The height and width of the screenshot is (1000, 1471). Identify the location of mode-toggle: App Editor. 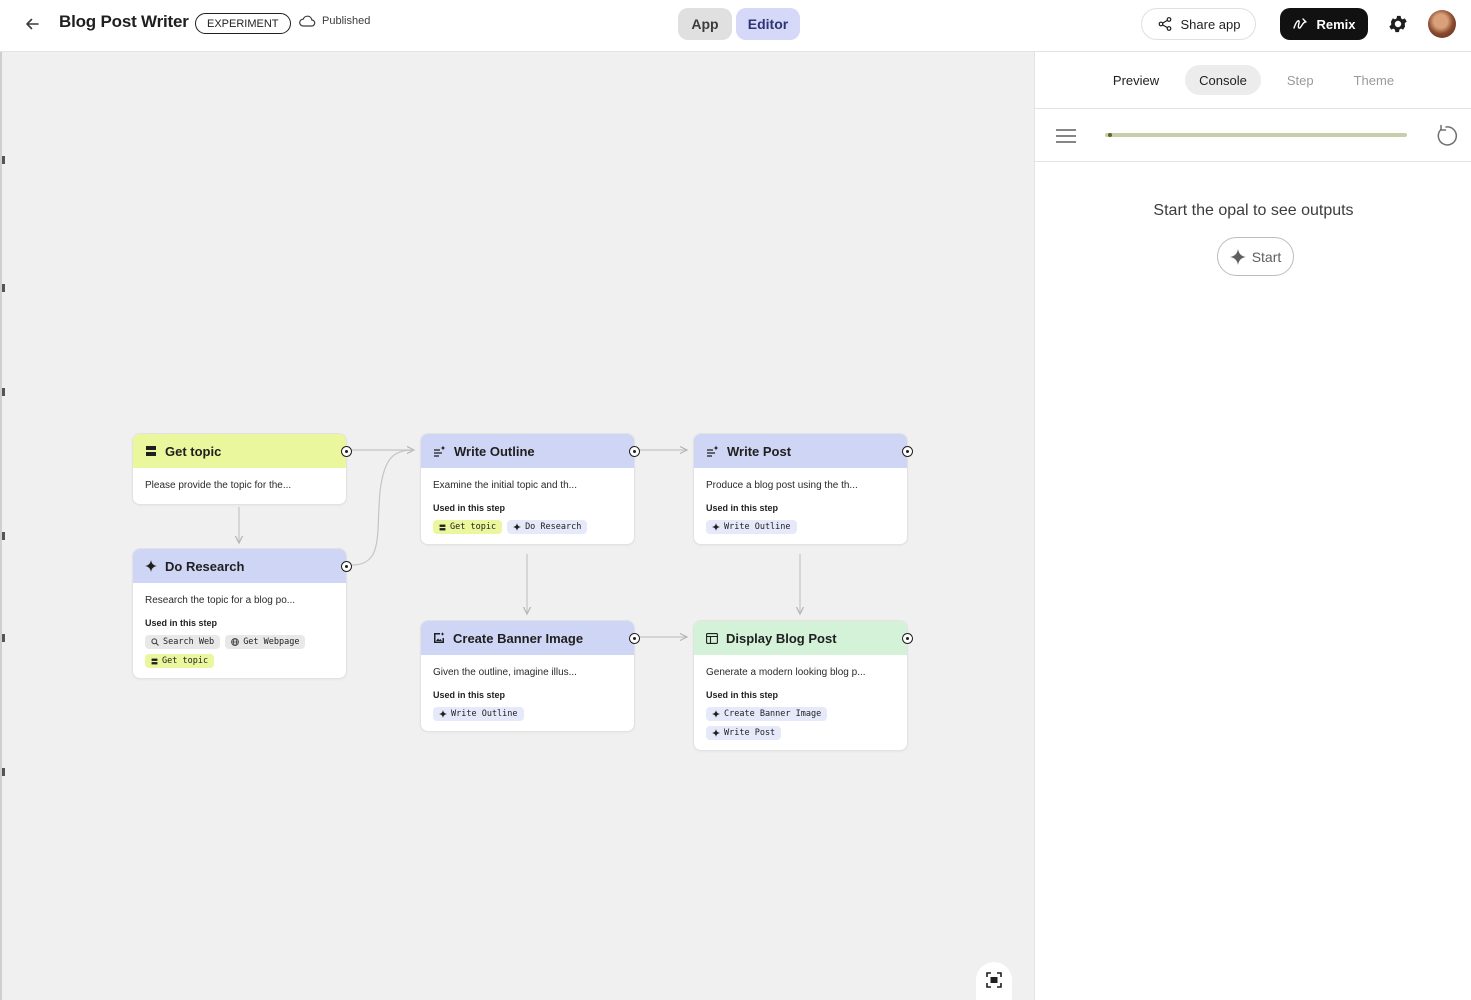
(739, 24).